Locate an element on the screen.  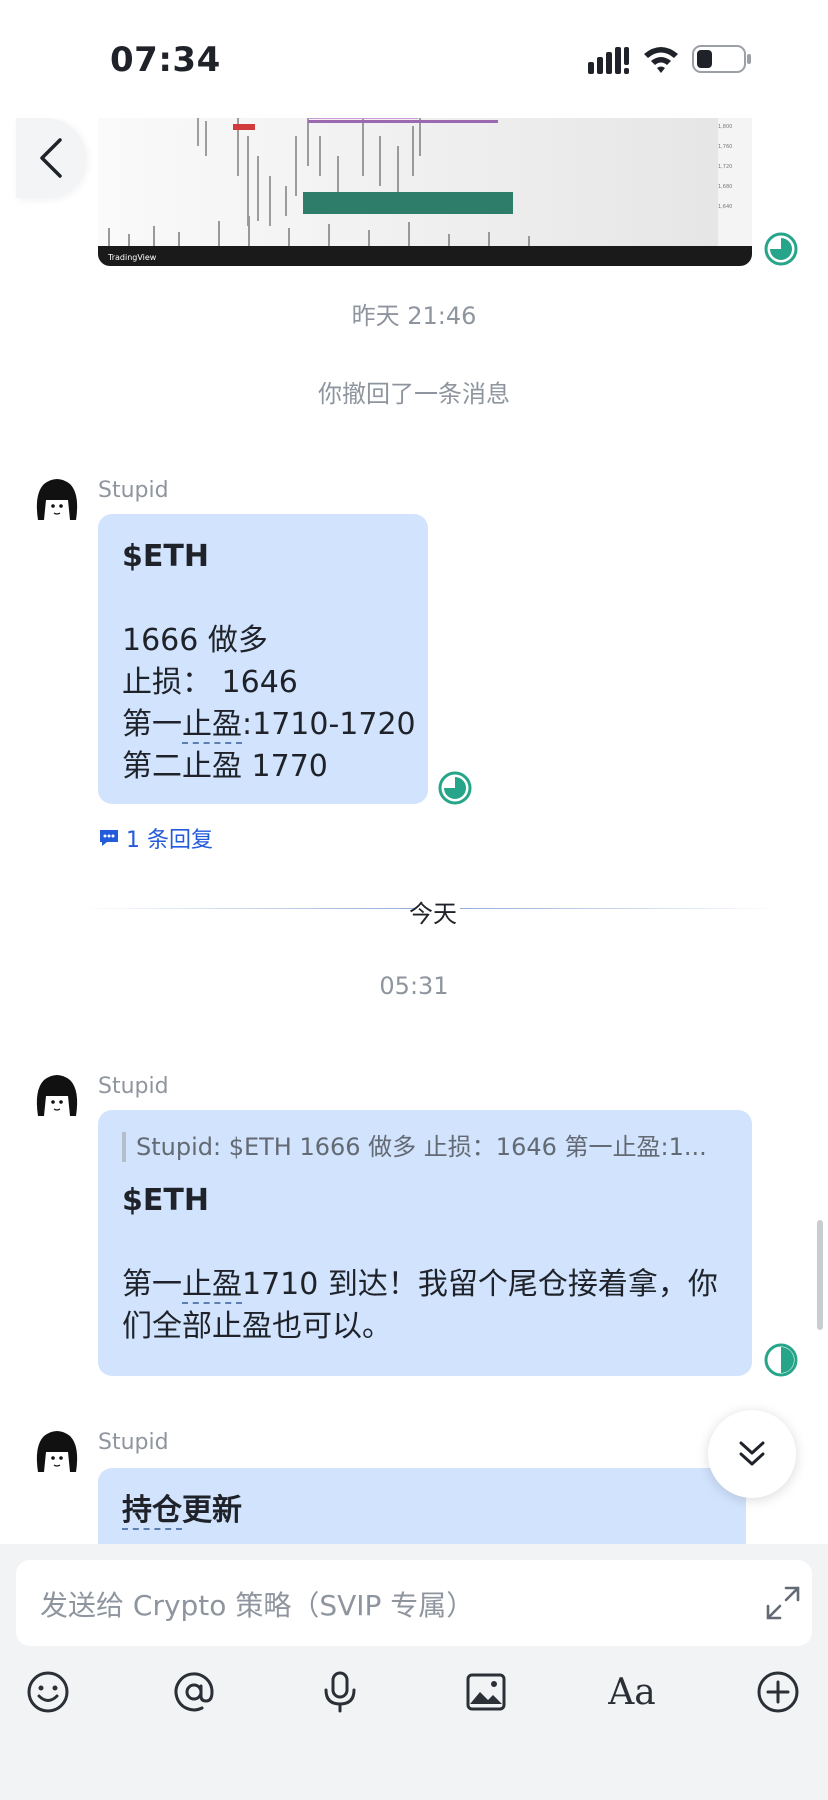
chart-watermark: TradingView is located at coordinates (132, 257).